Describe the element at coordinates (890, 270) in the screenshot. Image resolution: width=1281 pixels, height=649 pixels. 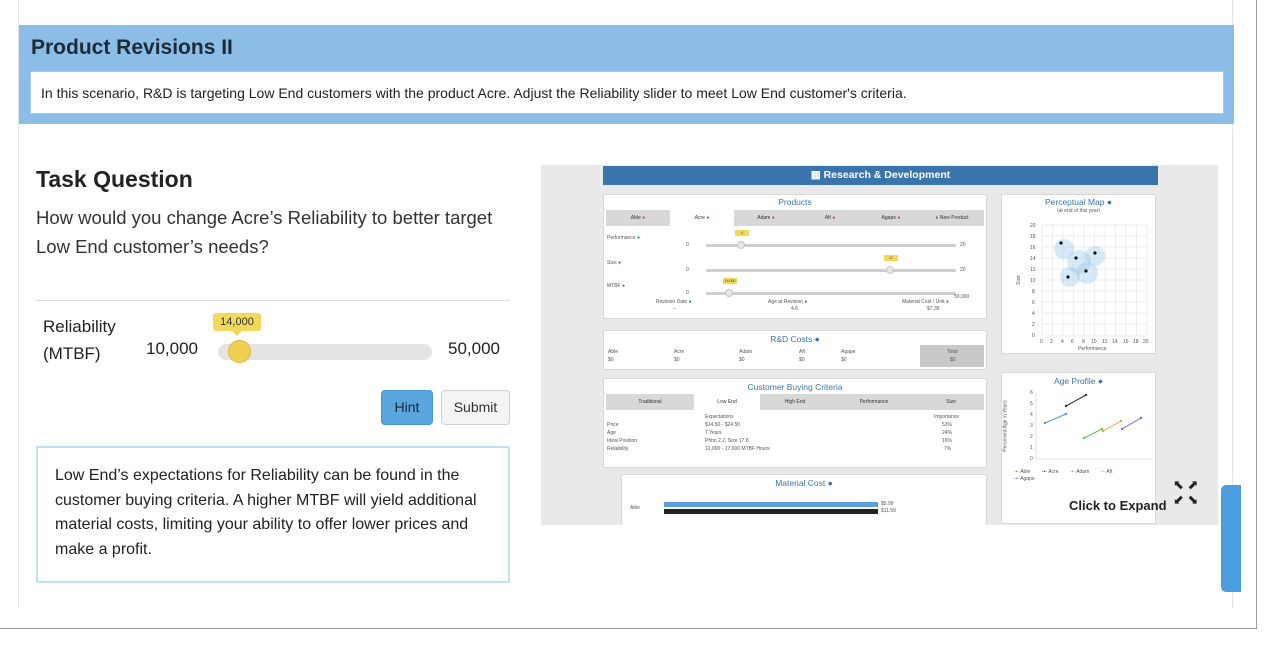
I see `mini-thumb-size` at that location.